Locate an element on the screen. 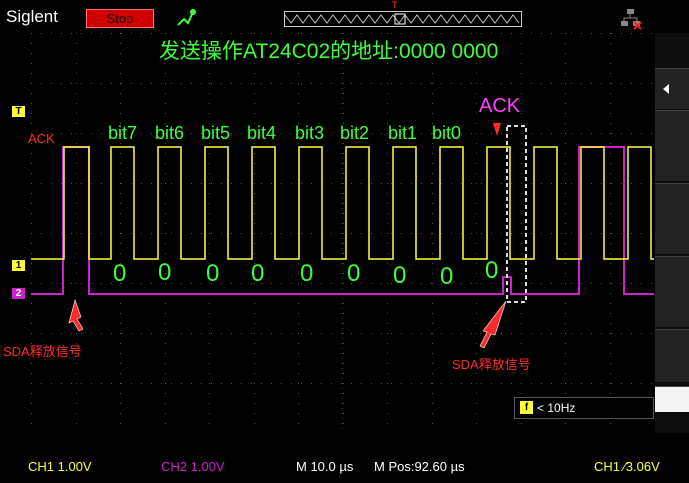 Image resolution: width=689 pixels, height=483 pixels. bit-label: bit3 is located at coordinates (310, 133).